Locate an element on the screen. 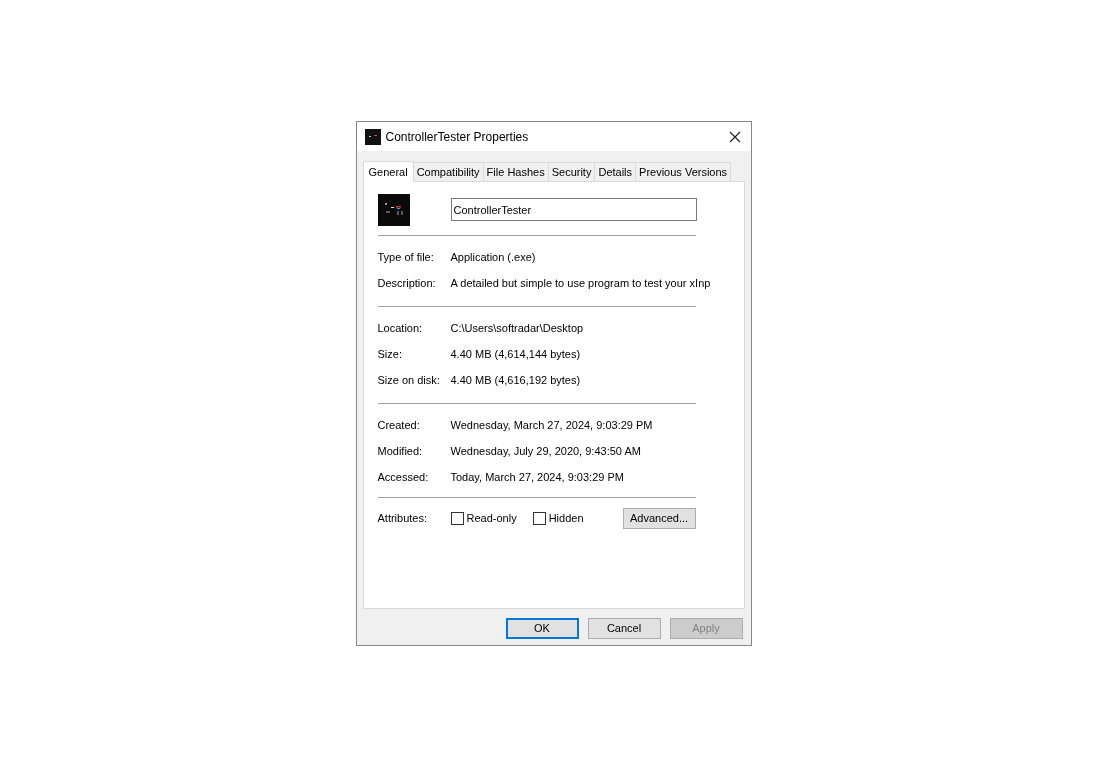 The width and height of the screenshot is (1107, 769). property-label: Size on disk: is located at coordinates (409, 380).